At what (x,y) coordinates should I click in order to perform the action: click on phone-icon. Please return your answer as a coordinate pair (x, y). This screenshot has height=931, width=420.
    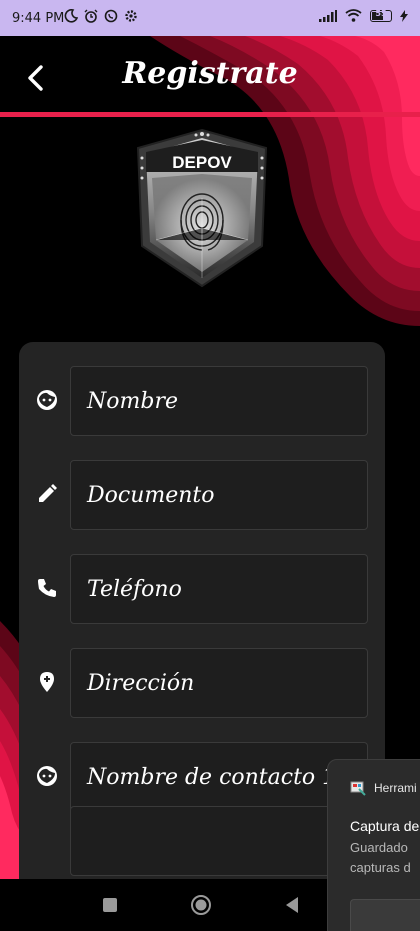
    Looking at the image, I should click on (47, 588).